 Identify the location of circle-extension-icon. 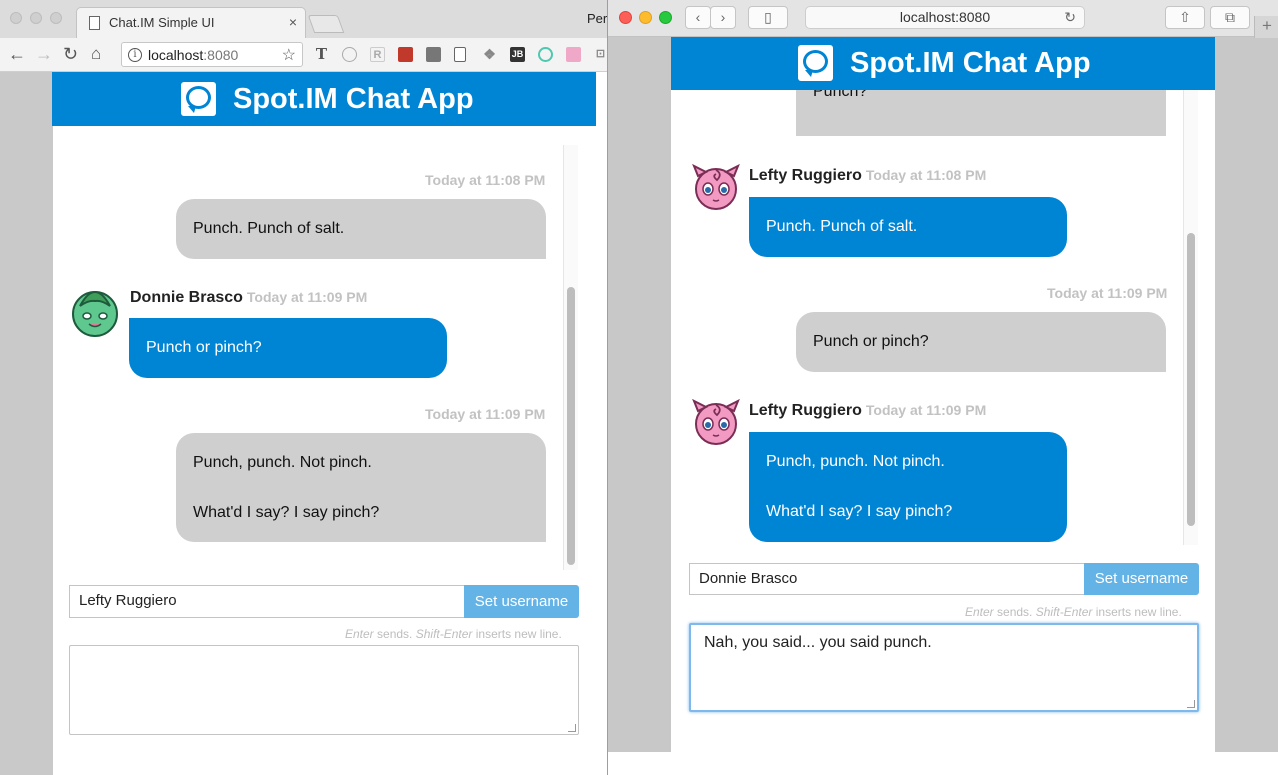
(349, 54).